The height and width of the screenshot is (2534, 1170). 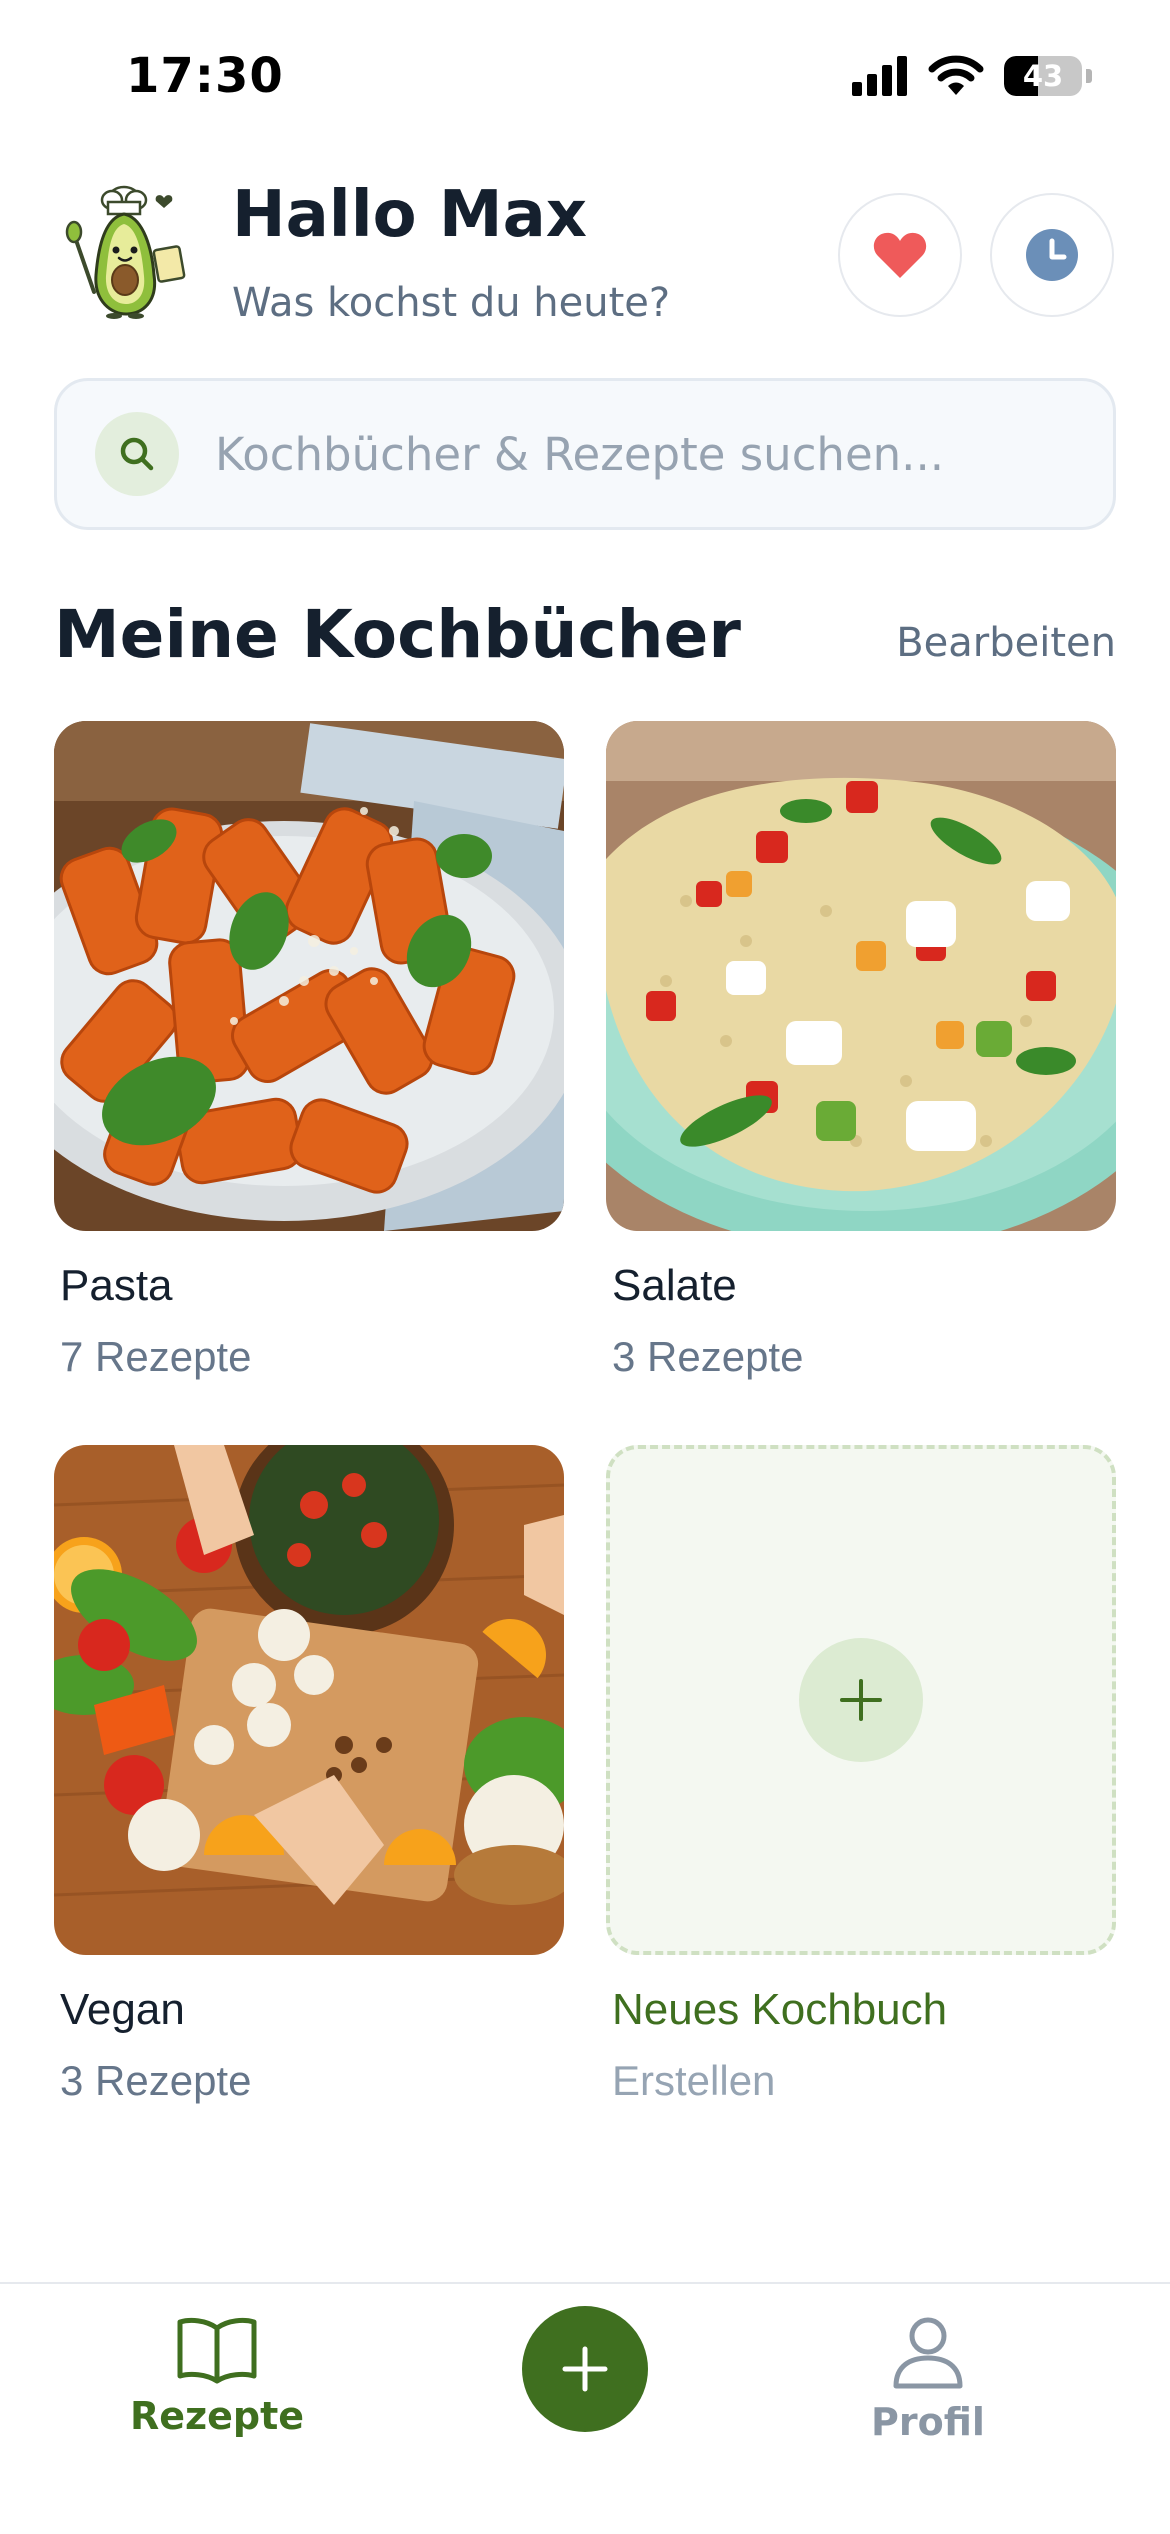 What do you see at coordinates (1089, 76) in the screenshot?
I see `battery-cap` at bounding box center [1089, 76].